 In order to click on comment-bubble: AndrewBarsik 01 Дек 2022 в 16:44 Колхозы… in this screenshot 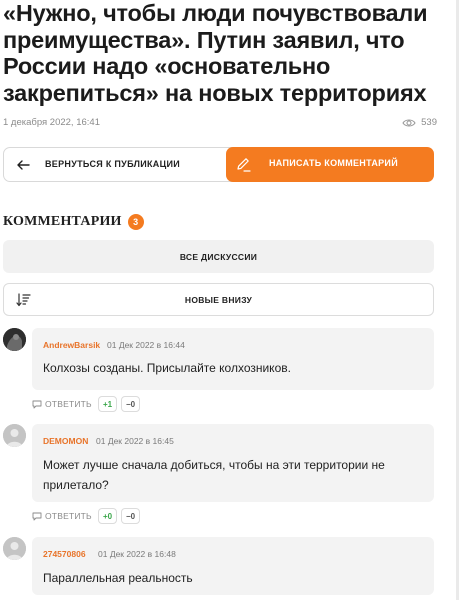, I will do `click(233, 359)`.